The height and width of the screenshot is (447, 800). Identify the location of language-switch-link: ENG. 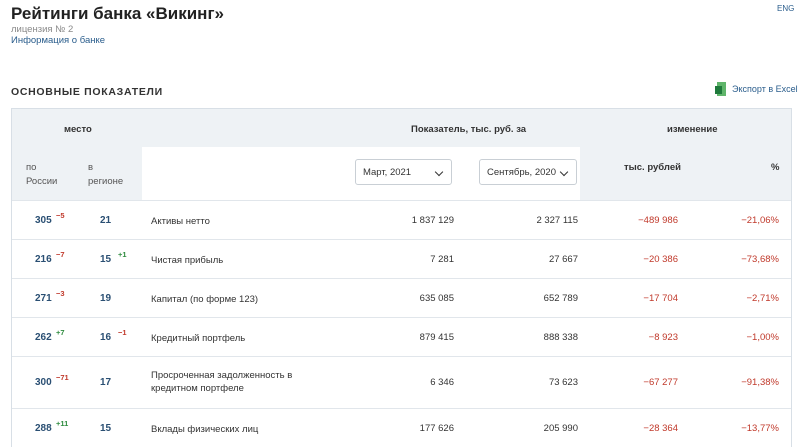
(785, 8).